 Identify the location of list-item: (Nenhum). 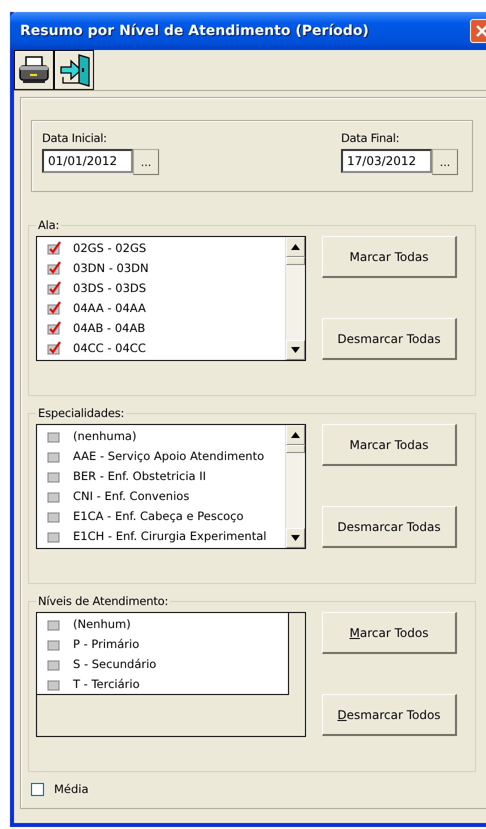
(102, 624).